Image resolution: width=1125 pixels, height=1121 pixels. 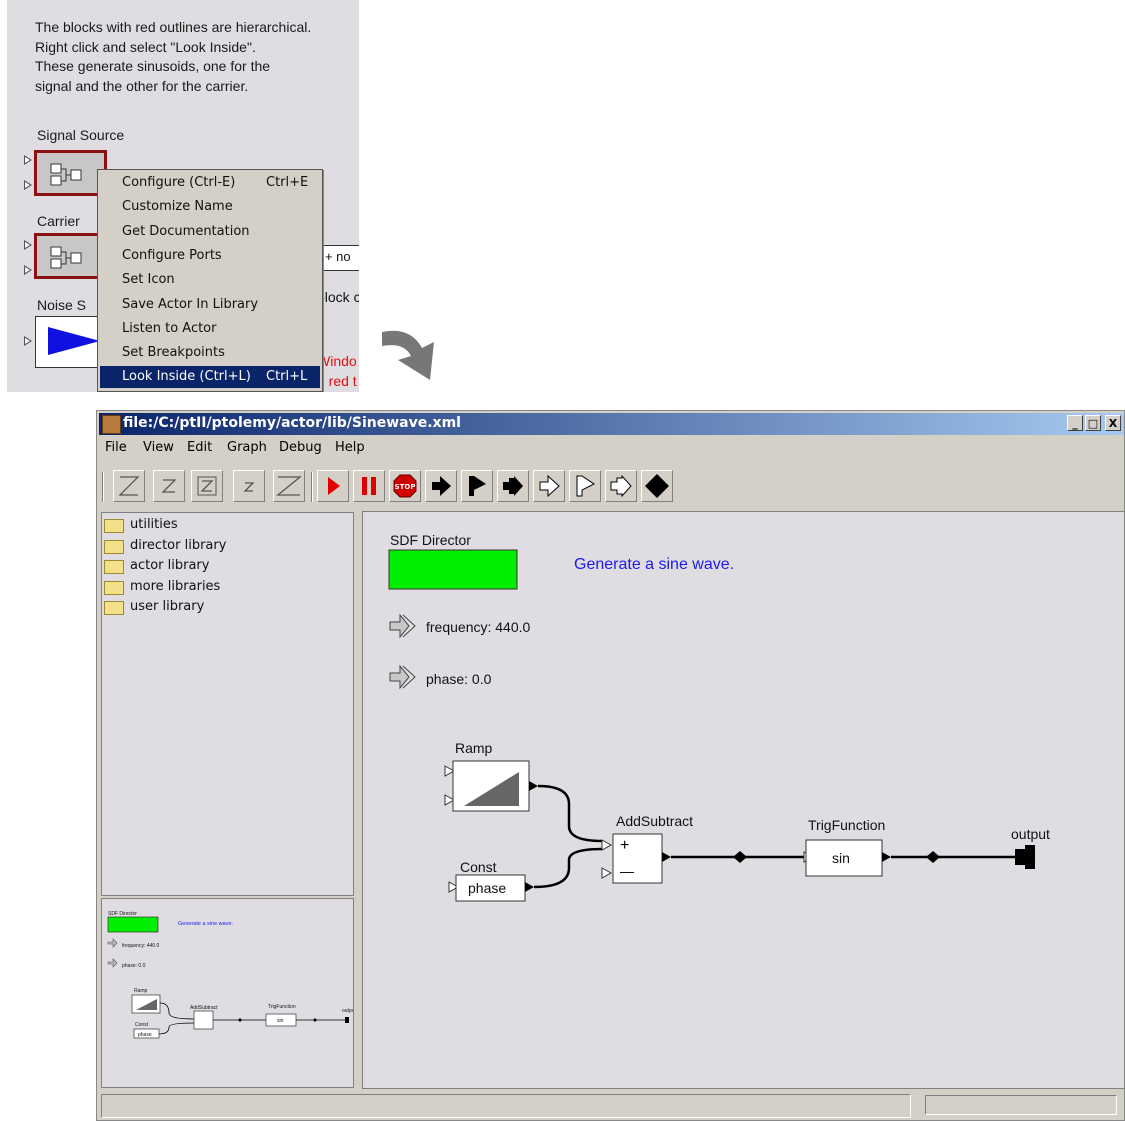 I want to click on parameter-phase: phase: 0.0, so click(x=440, y=677).